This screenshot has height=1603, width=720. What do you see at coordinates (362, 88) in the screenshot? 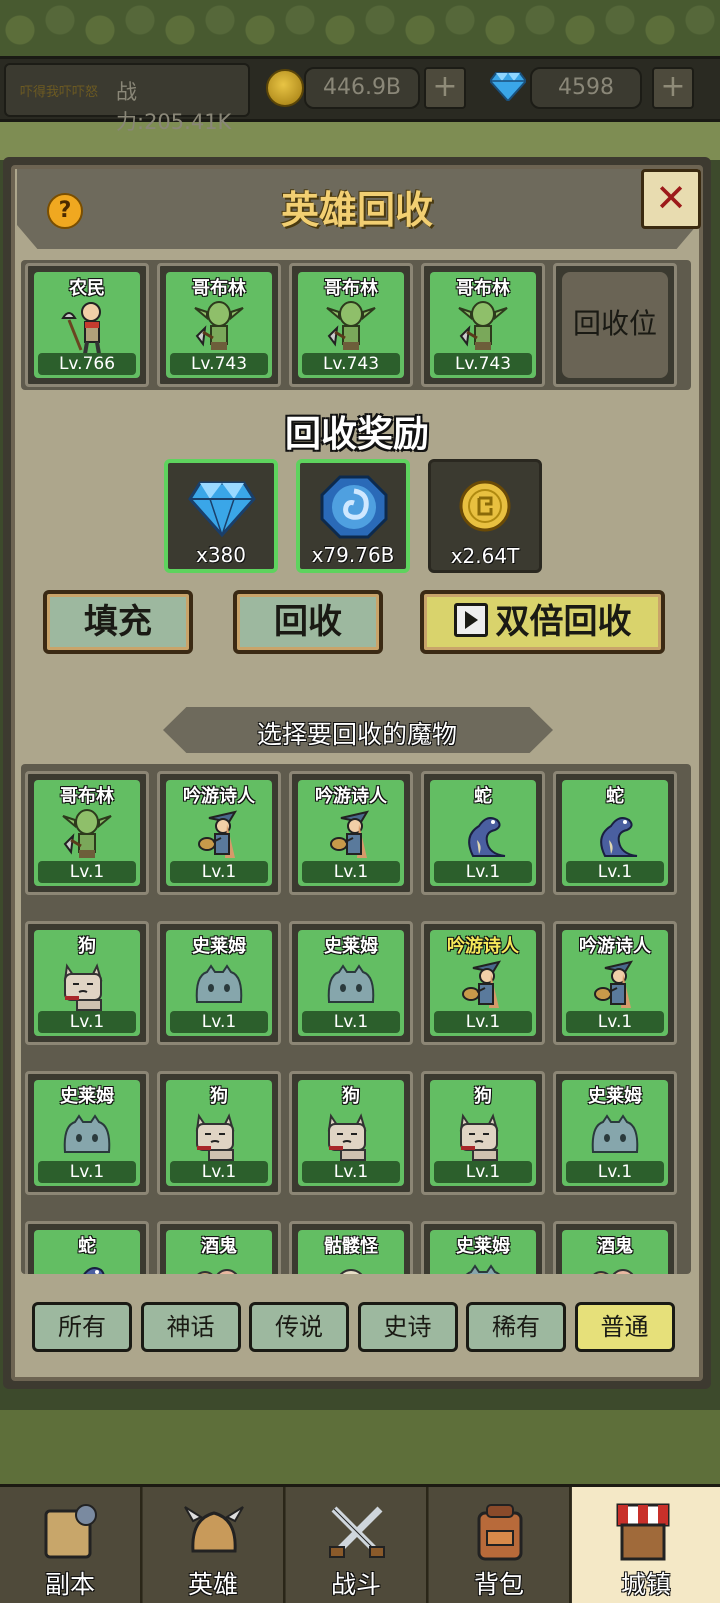
I see `gold-amount: 446.9B` at bounding box center [362, 88].